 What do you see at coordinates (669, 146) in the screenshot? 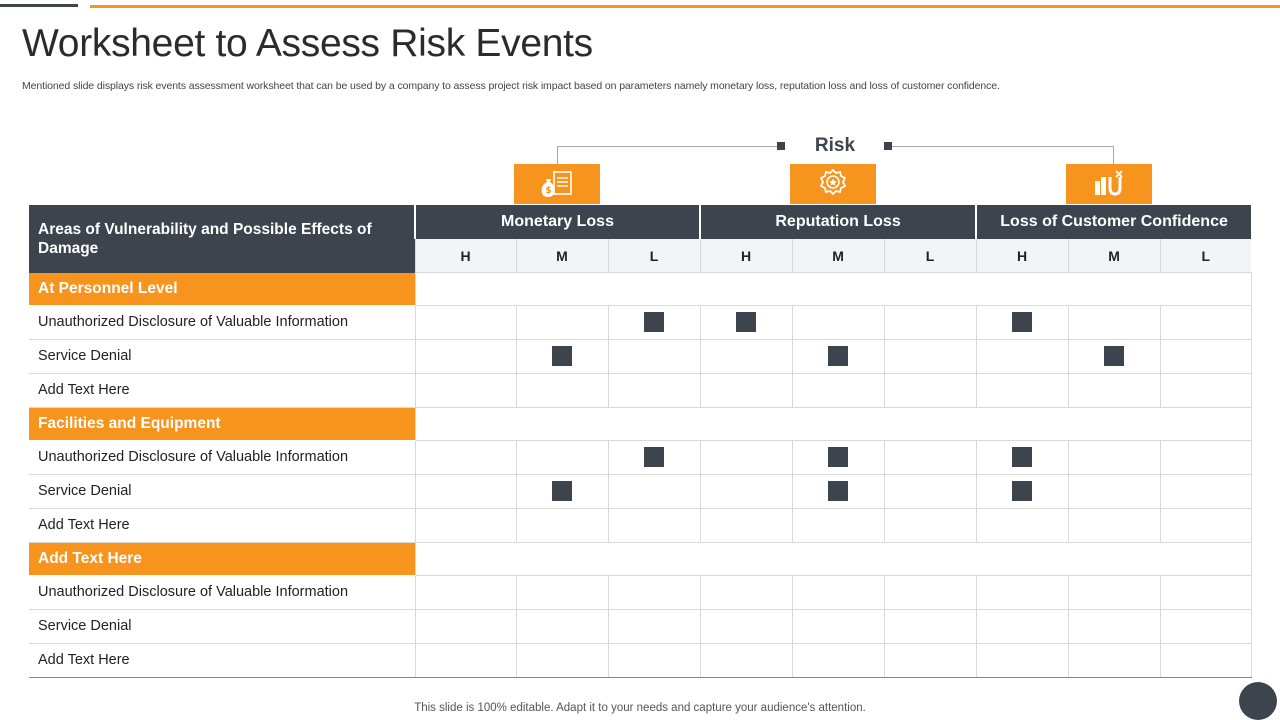
I see `risk-connector-left` at bounding box center [669, 146].